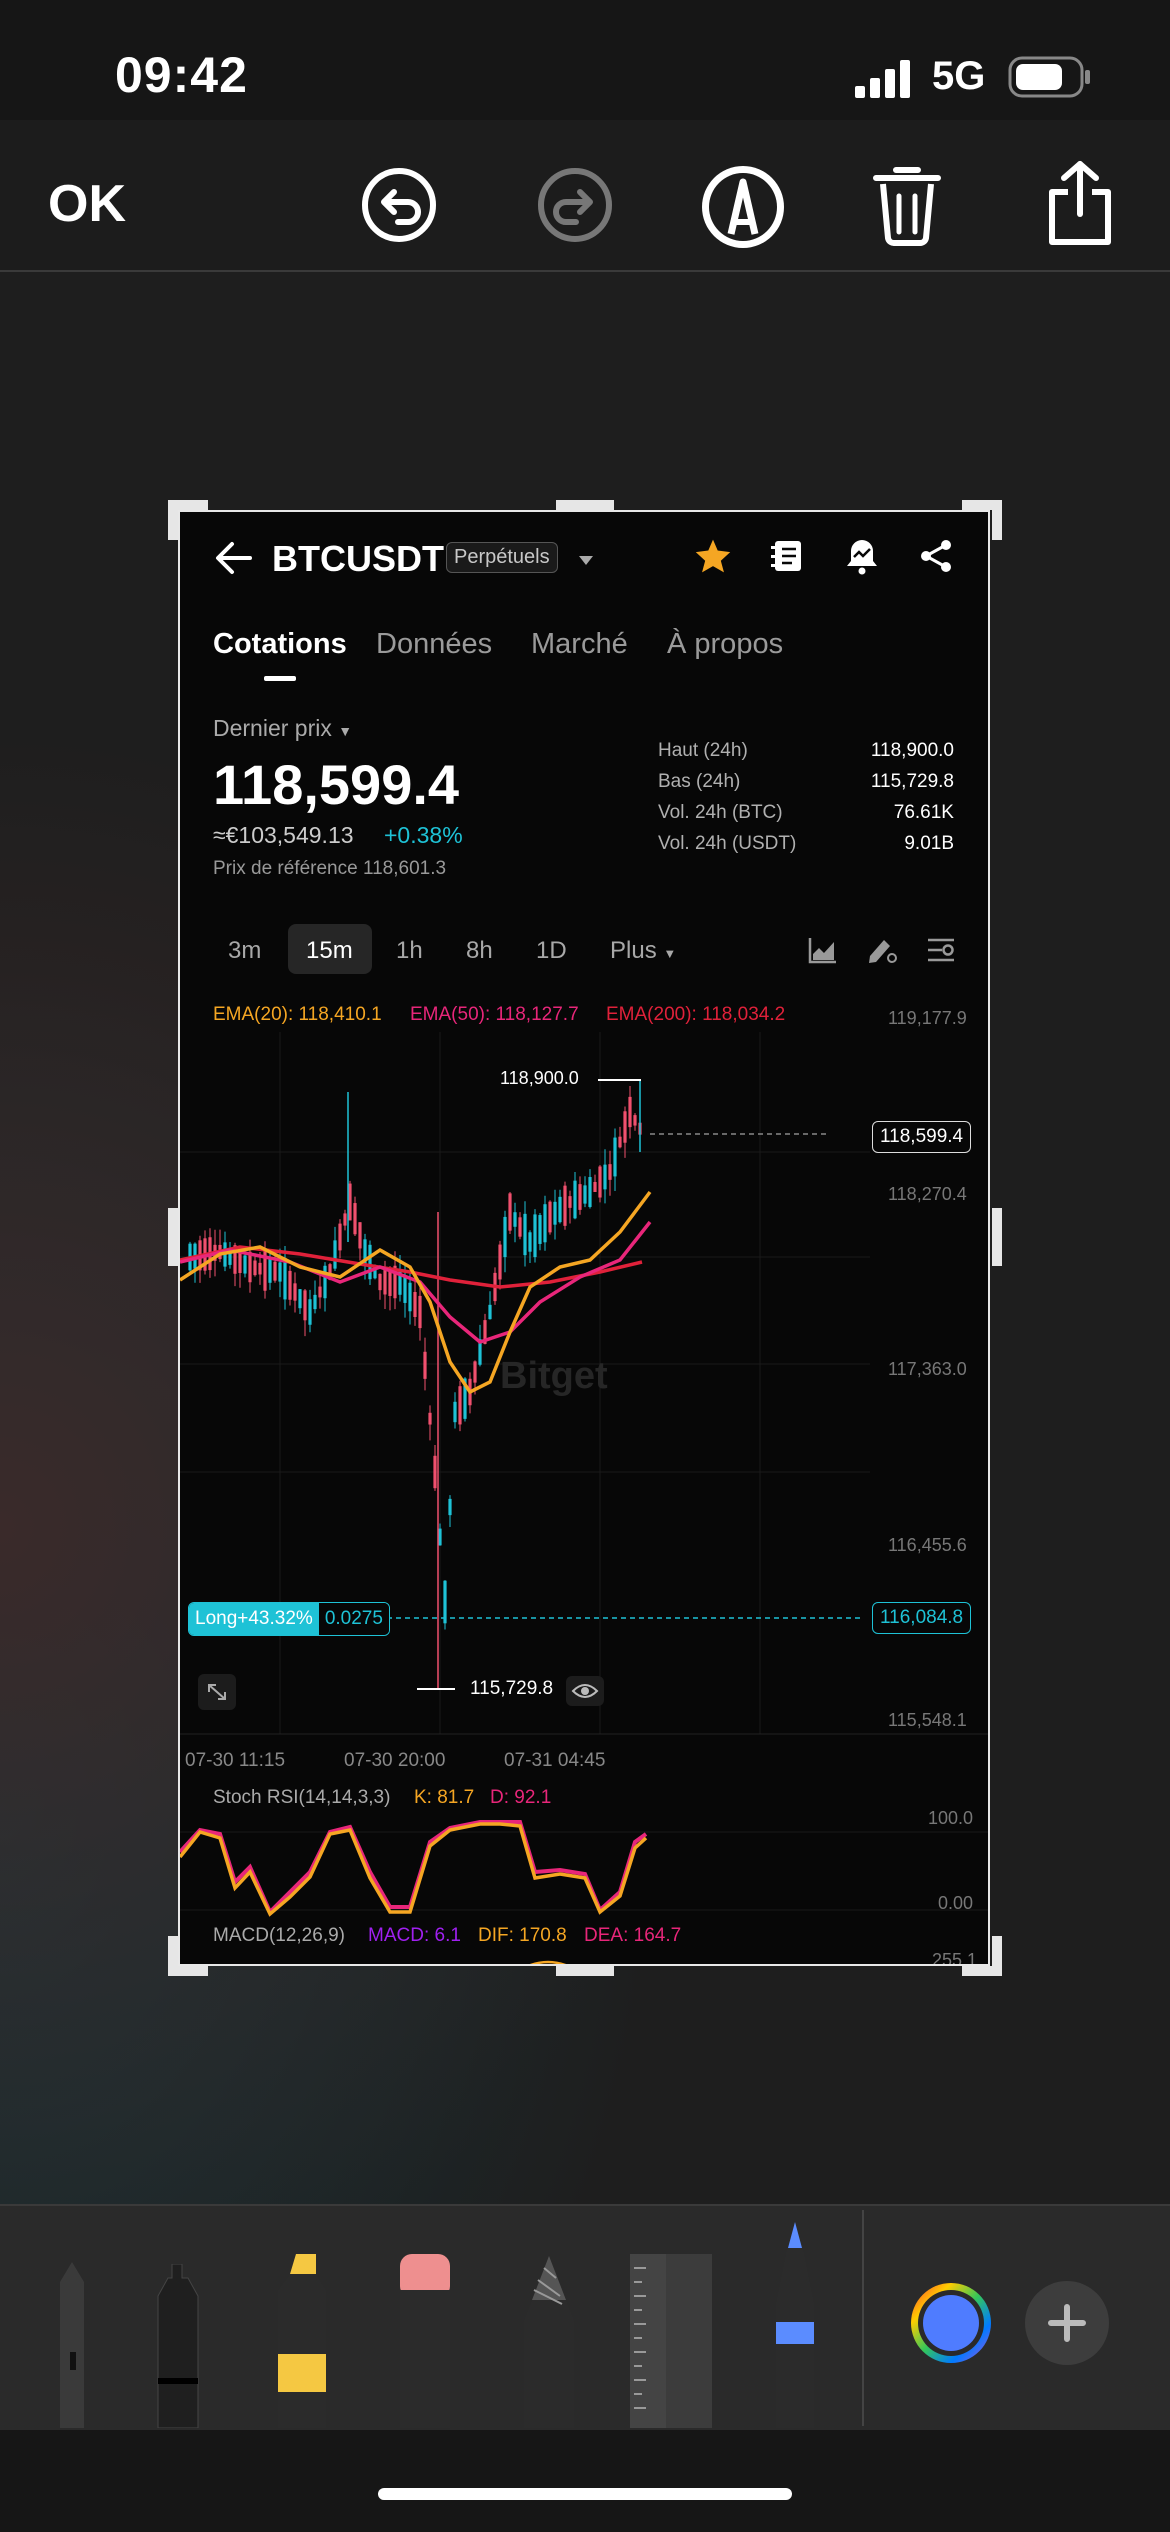  I want to click on time-axis-label: 07-30 20:00, so click(395, 1760).